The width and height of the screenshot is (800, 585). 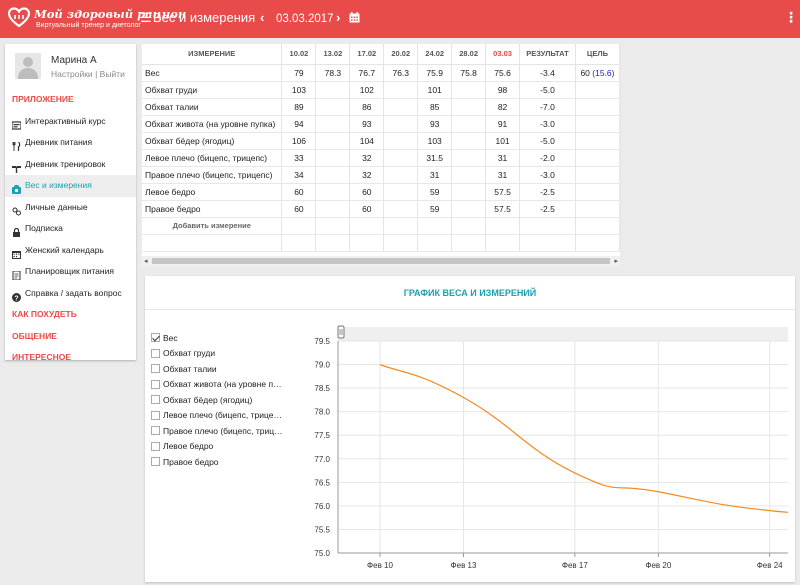 I want to click on sidebar-item-0: ПРИЛОЖЕНИЕ, so click(x=70, y=100).